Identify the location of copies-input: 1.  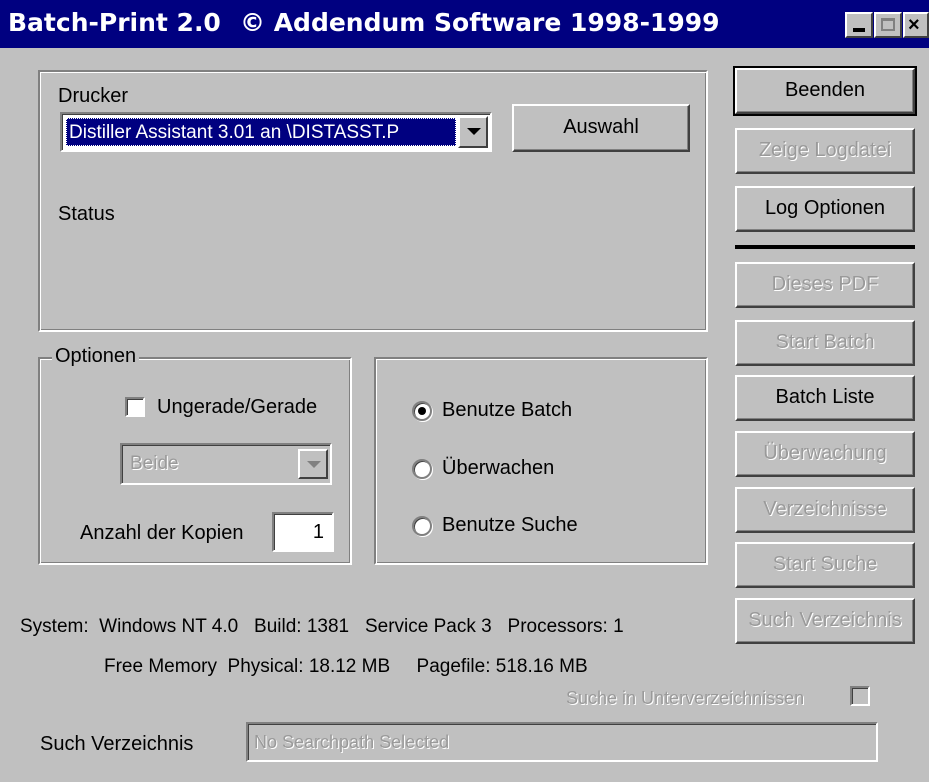
(303, 532).